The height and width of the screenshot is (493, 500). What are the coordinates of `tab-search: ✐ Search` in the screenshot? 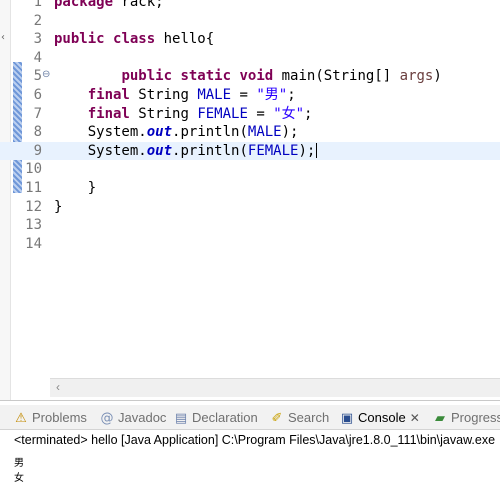 It's located at (300, 418).